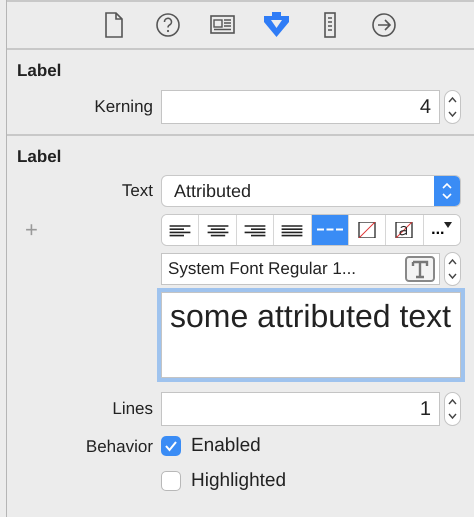  Describe the element at coordinates (300, 107) in the screenshot. I see `number-field: 4` at that location.